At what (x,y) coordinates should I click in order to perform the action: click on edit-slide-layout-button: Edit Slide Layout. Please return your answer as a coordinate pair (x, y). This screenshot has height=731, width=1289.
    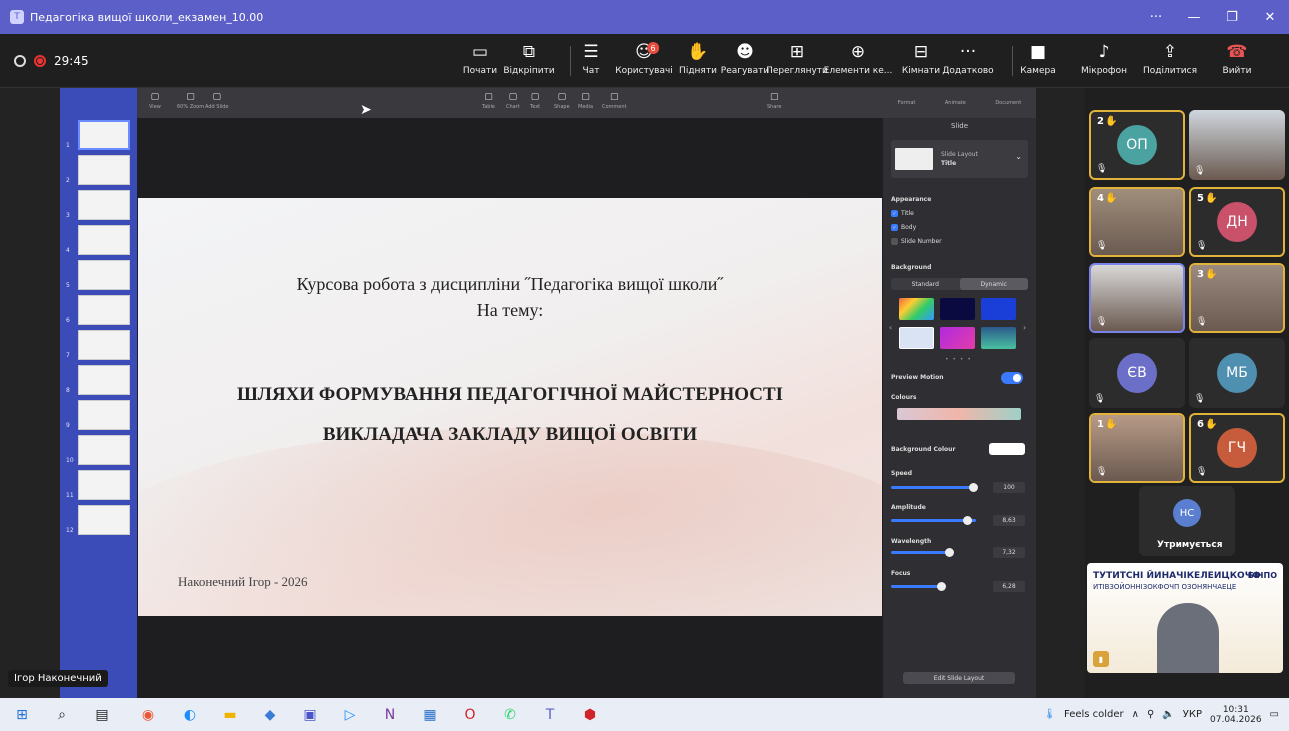
    Looking at the image, I should click on (959, 678).